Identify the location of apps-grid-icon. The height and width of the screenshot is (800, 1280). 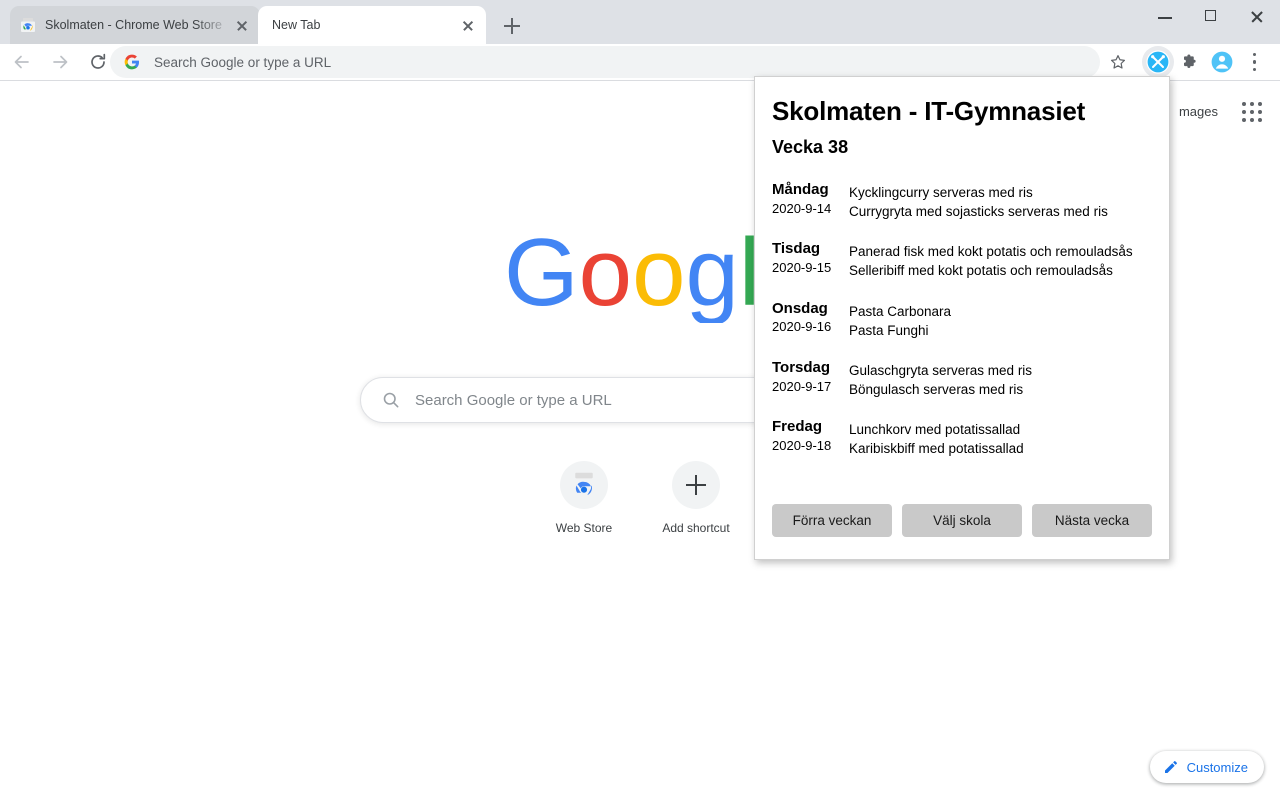
(1252, 111).